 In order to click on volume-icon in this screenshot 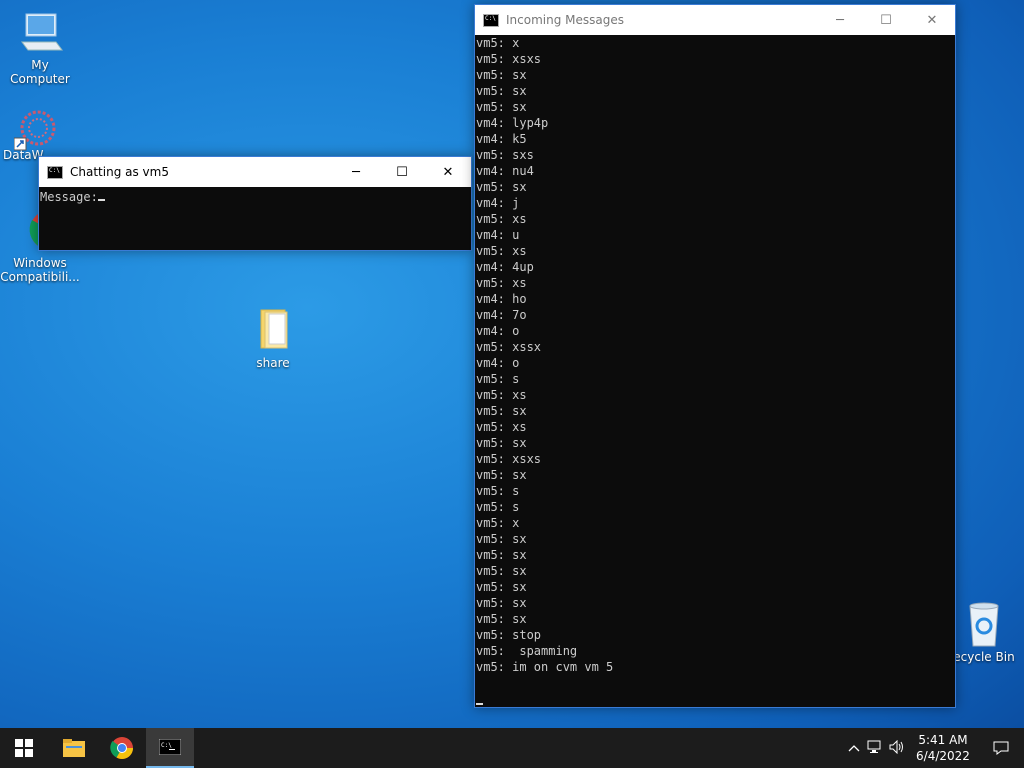, I will do `click(897, 748)`.